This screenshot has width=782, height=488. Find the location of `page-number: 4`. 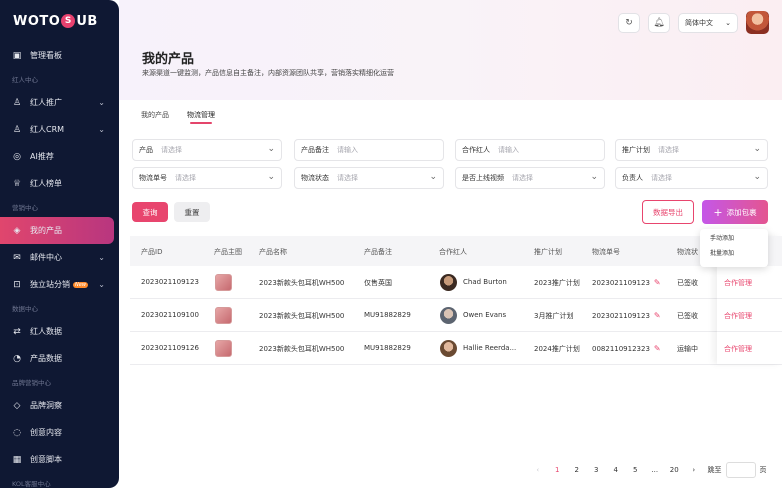

page-number: 4 is located at coordinates (616, 470).